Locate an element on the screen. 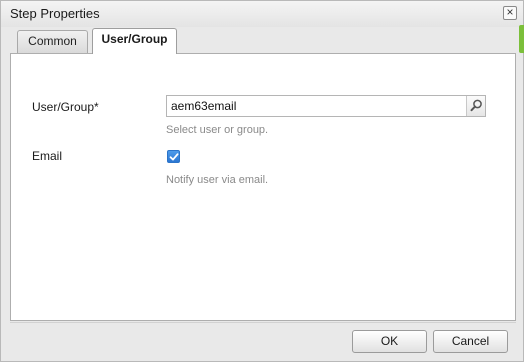 Image resolution: width=524 pixels, height=362 pixels. email-checkbox is located at coordinates (173, 156).